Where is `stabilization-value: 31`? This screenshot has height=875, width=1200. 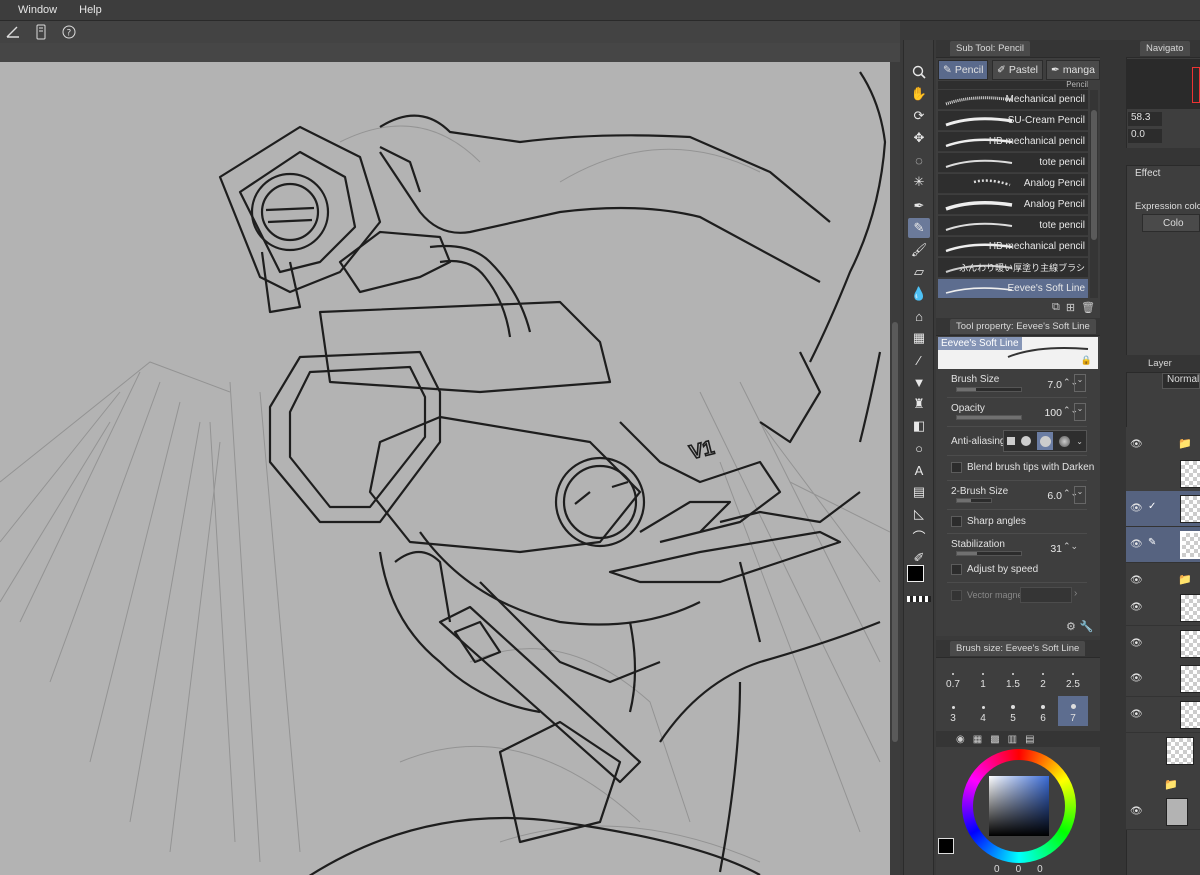 stabilization-value: 31 is located at coordinates (1046, 549).